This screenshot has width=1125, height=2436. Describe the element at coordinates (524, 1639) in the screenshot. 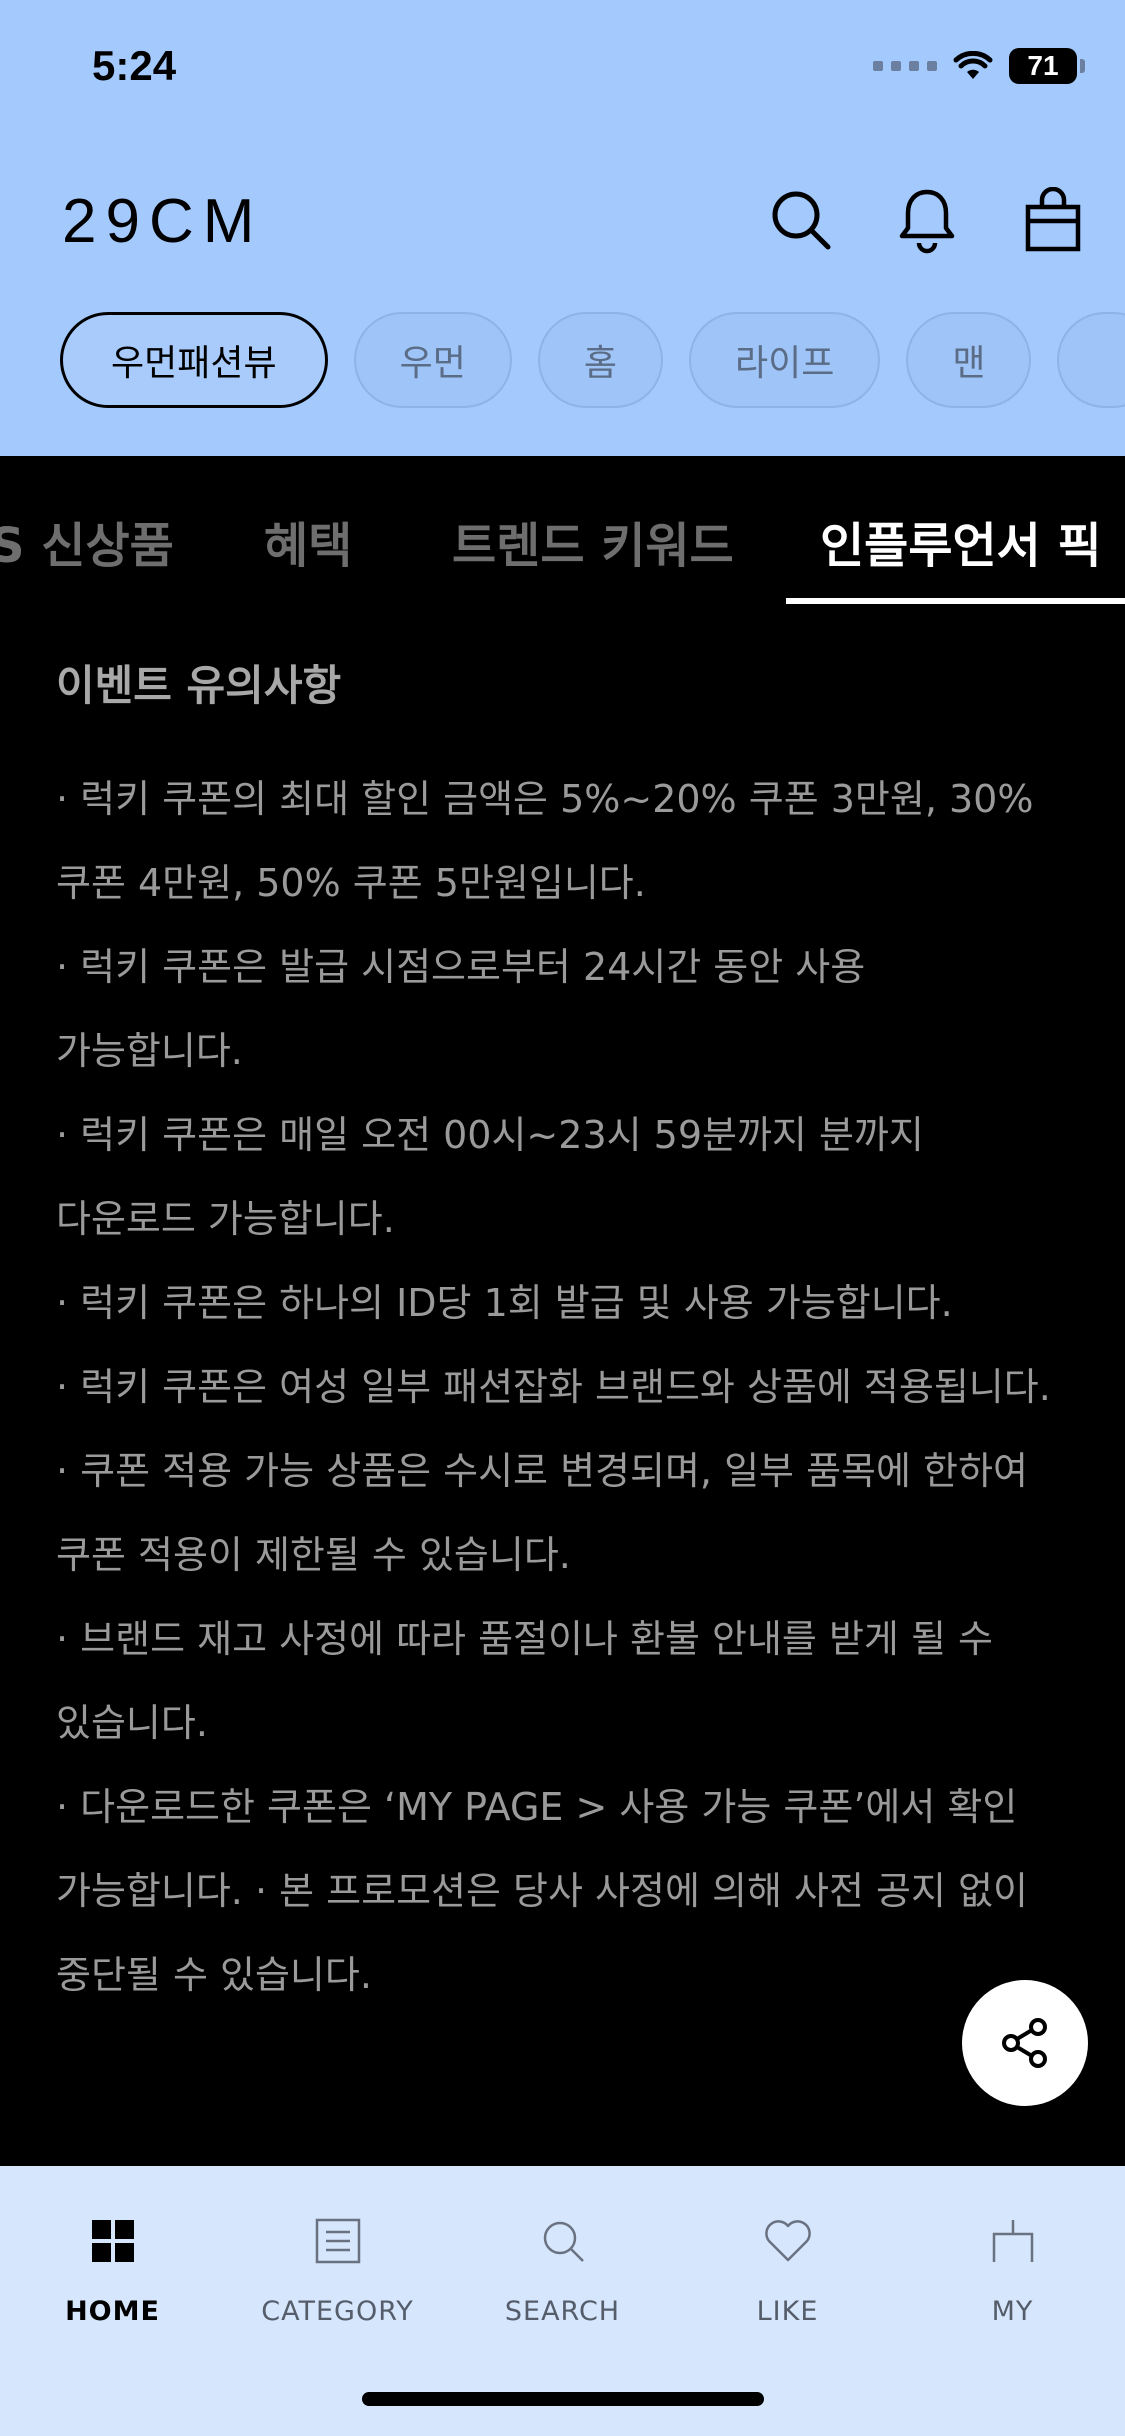

I see `notice-line: · 브랜드 재고 사정에 따라 품절이나 환불 안내를 받게 될 수` at that location.